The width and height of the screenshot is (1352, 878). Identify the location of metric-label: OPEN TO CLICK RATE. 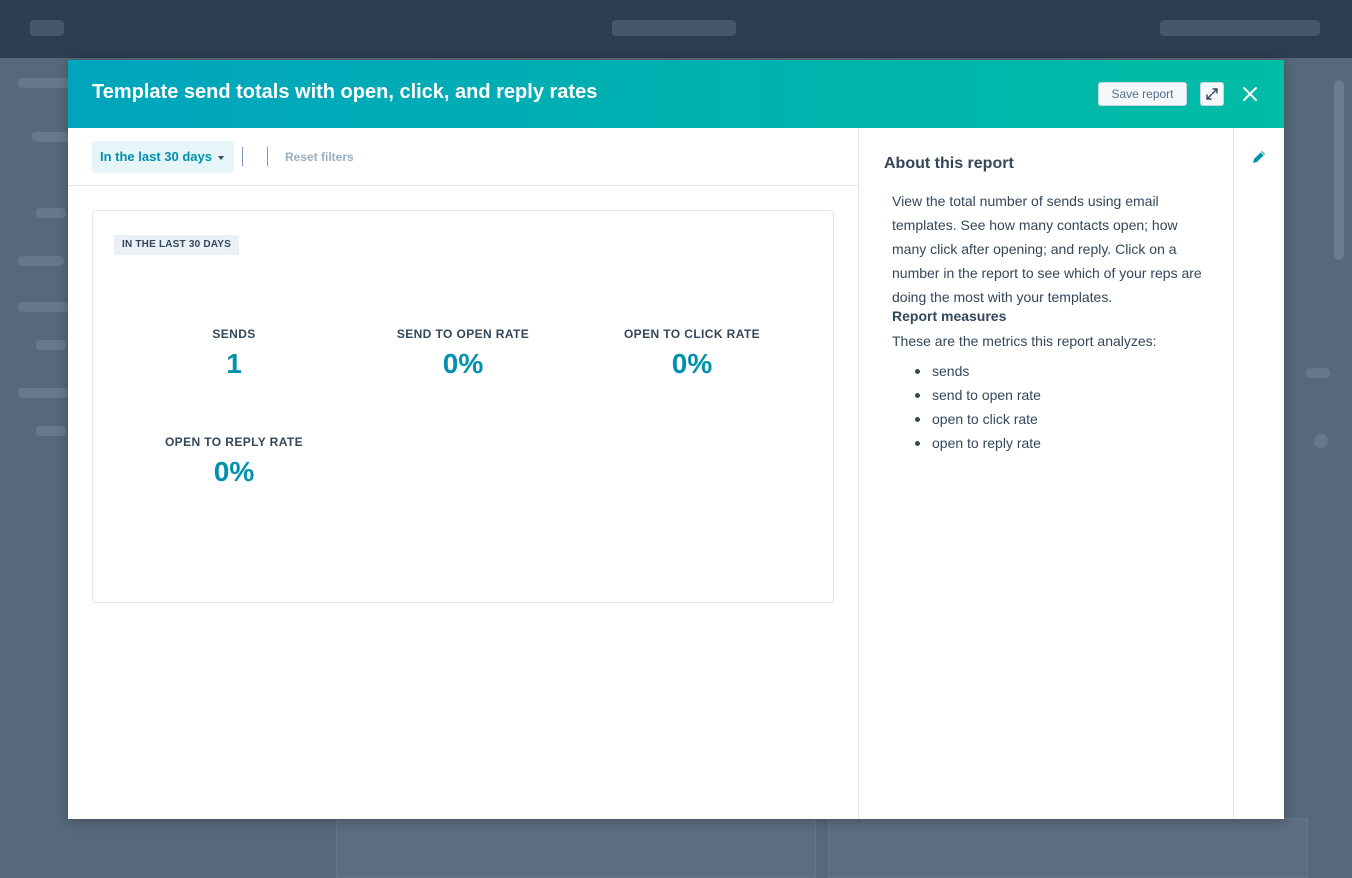
(692, 334).